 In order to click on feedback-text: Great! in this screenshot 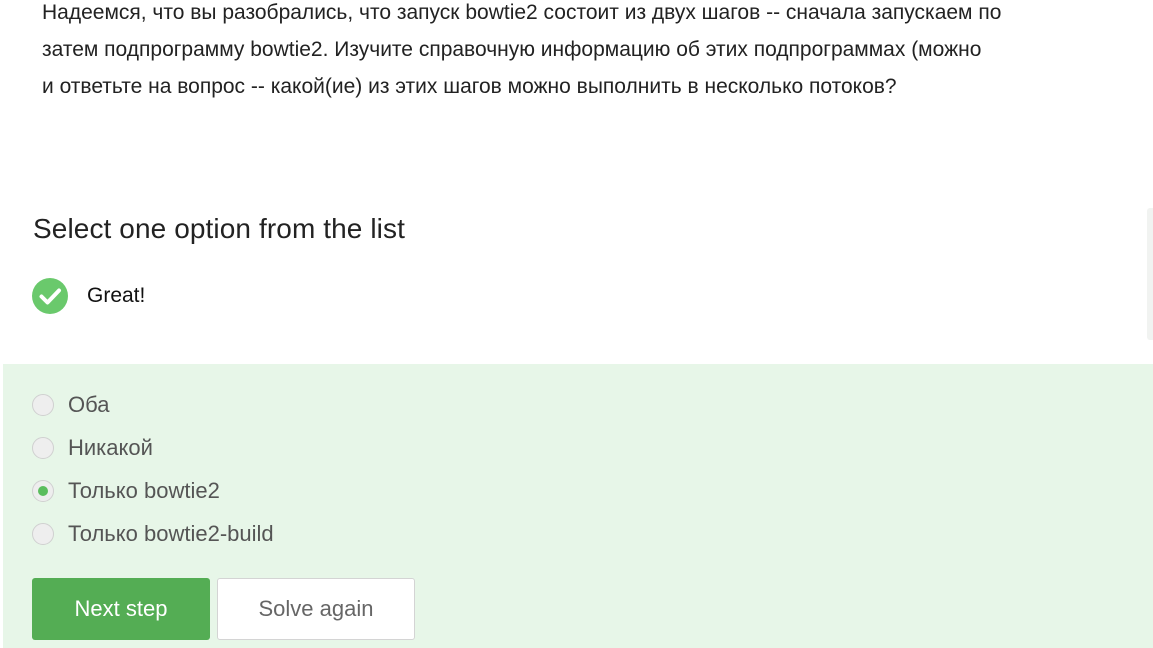, I will do `click(116, 295)`.